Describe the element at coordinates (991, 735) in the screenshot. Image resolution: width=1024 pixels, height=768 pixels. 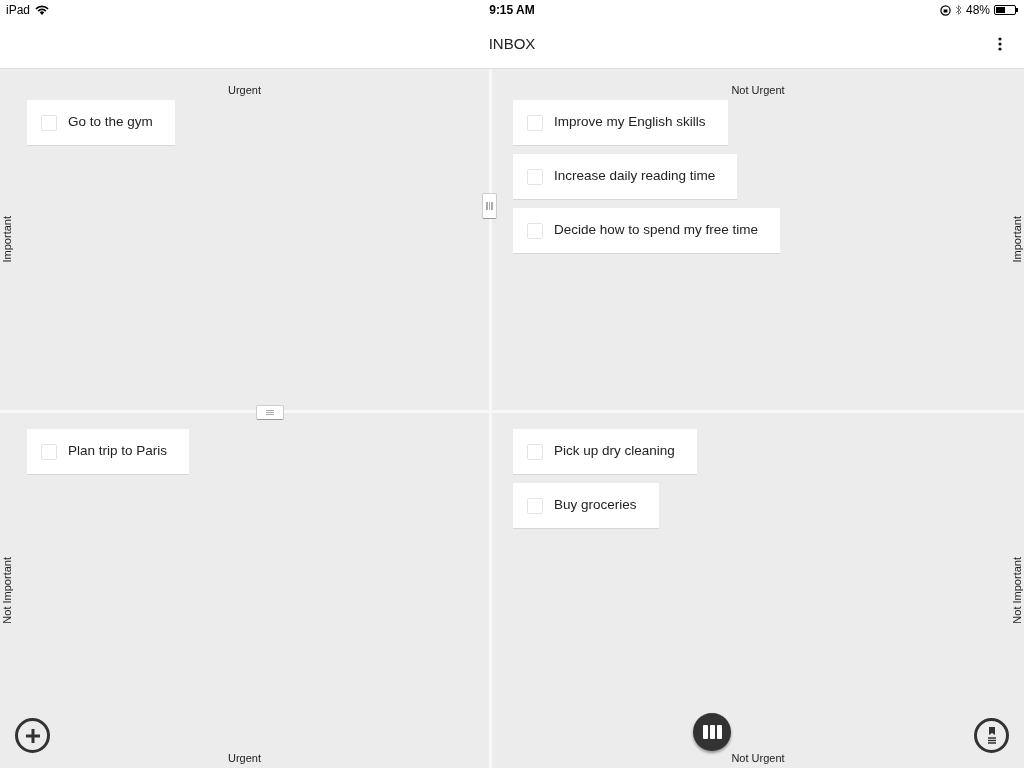
I see `bookmark-list-button` at that location.